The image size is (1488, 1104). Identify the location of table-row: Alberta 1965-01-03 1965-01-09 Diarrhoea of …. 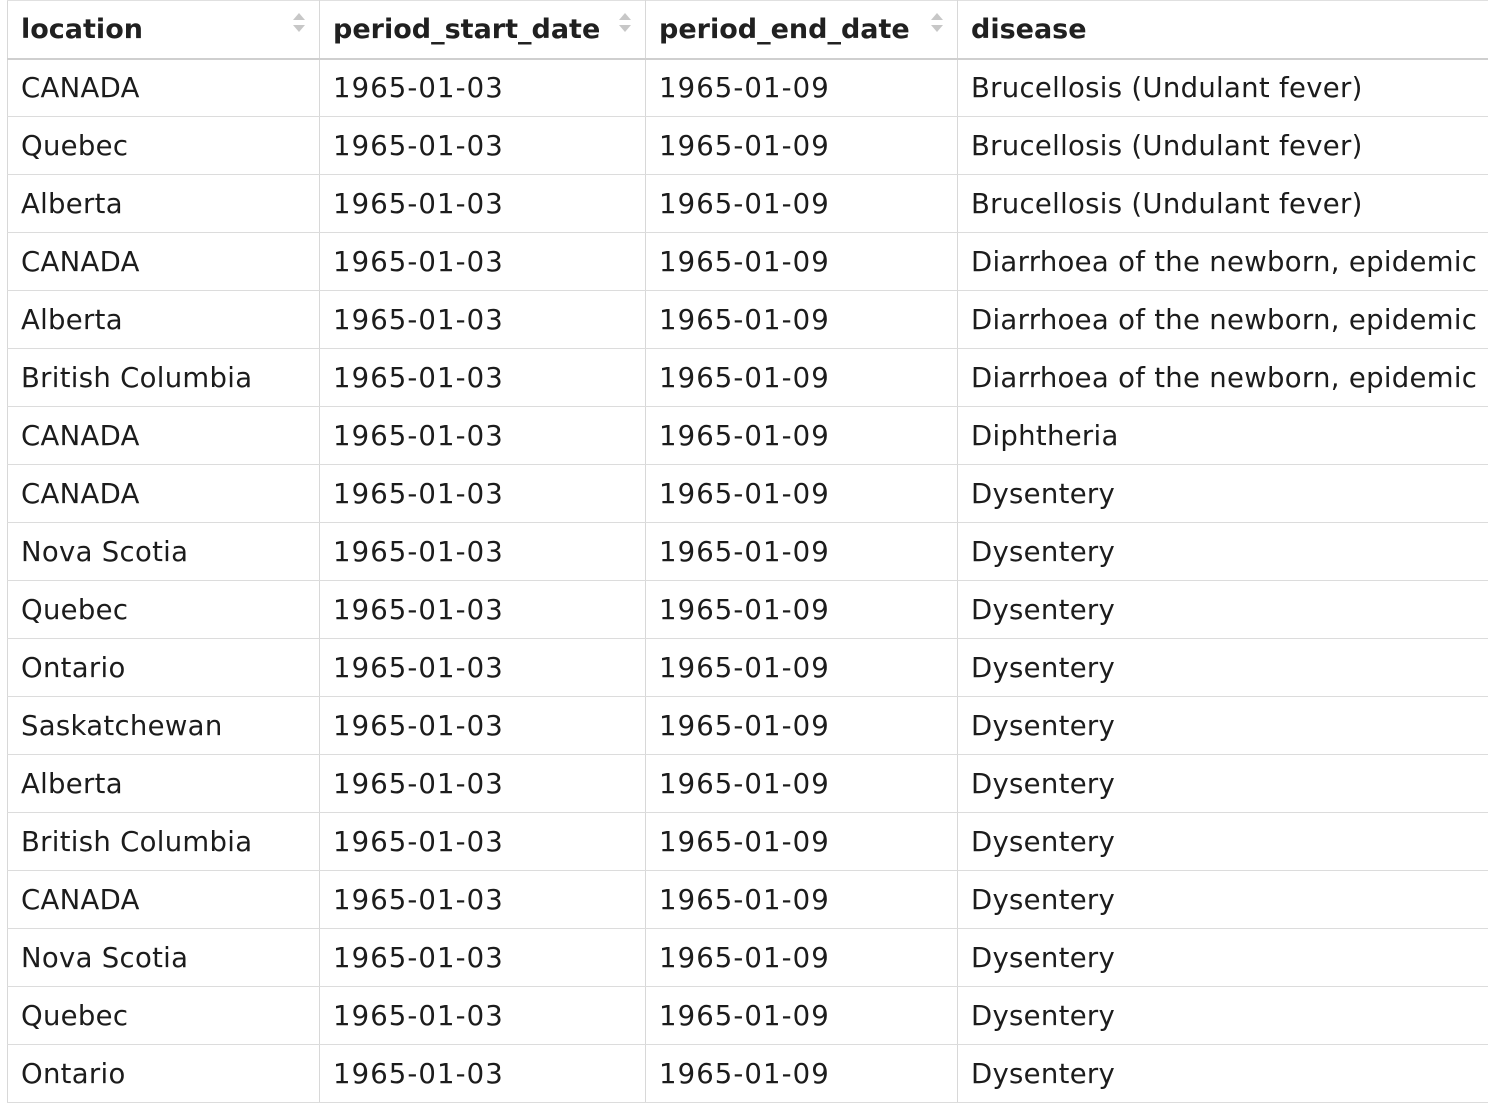
(747, 319).